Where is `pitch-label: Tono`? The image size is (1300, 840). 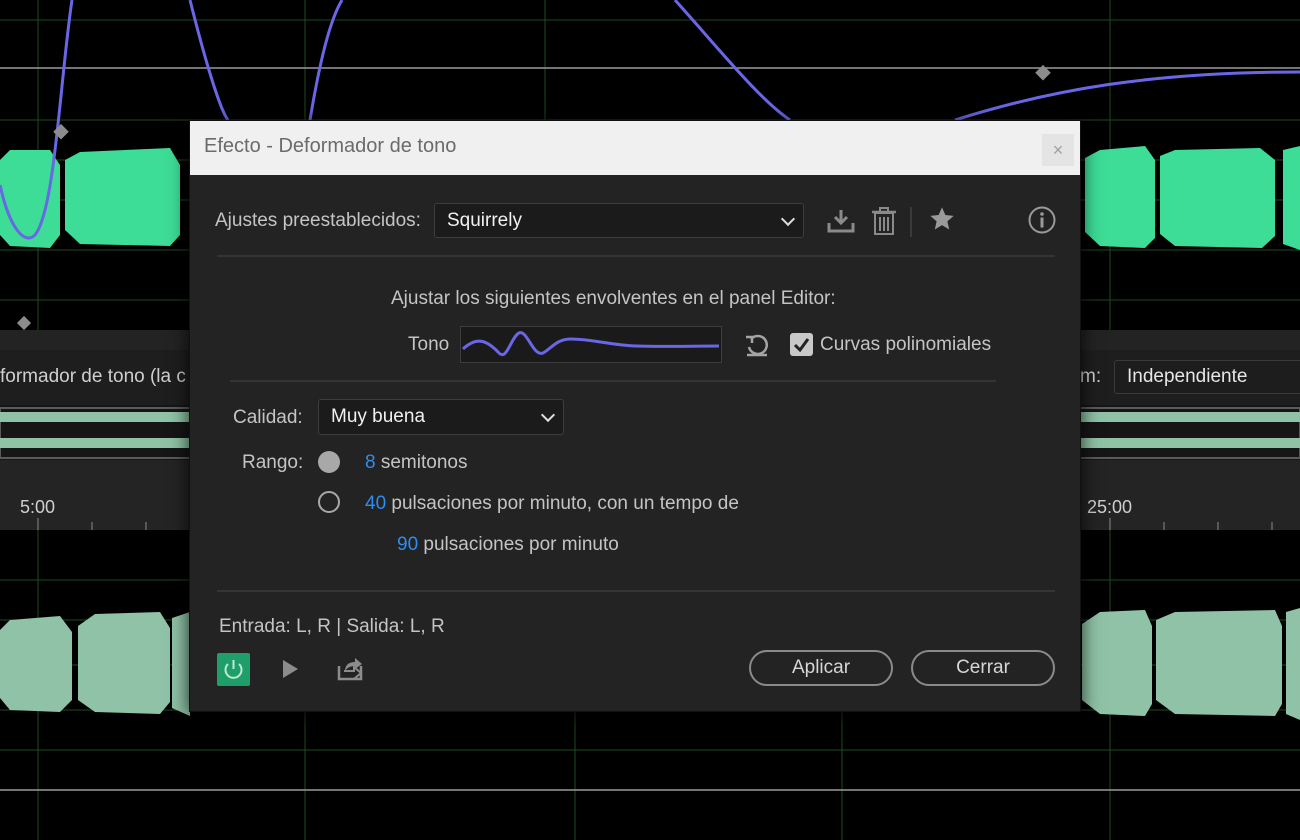 pitch-label: Tono is located at coordinates (429, 344).